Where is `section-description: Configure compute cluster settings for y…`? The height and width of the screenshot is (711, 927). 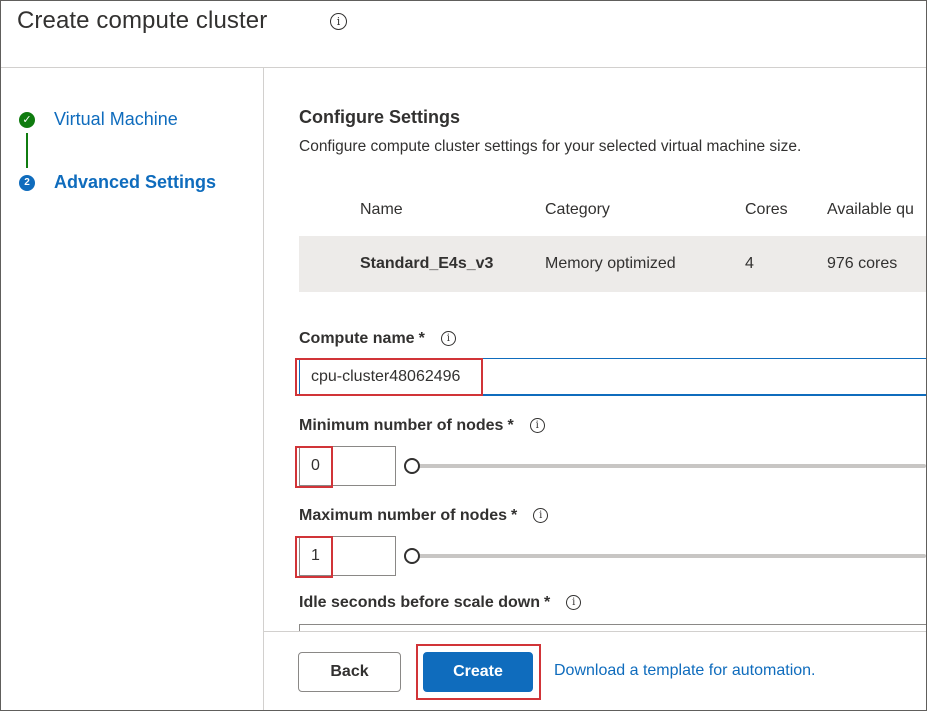 section-description: Configure compute cluster settings for y… is located at coordinates (550, 146).